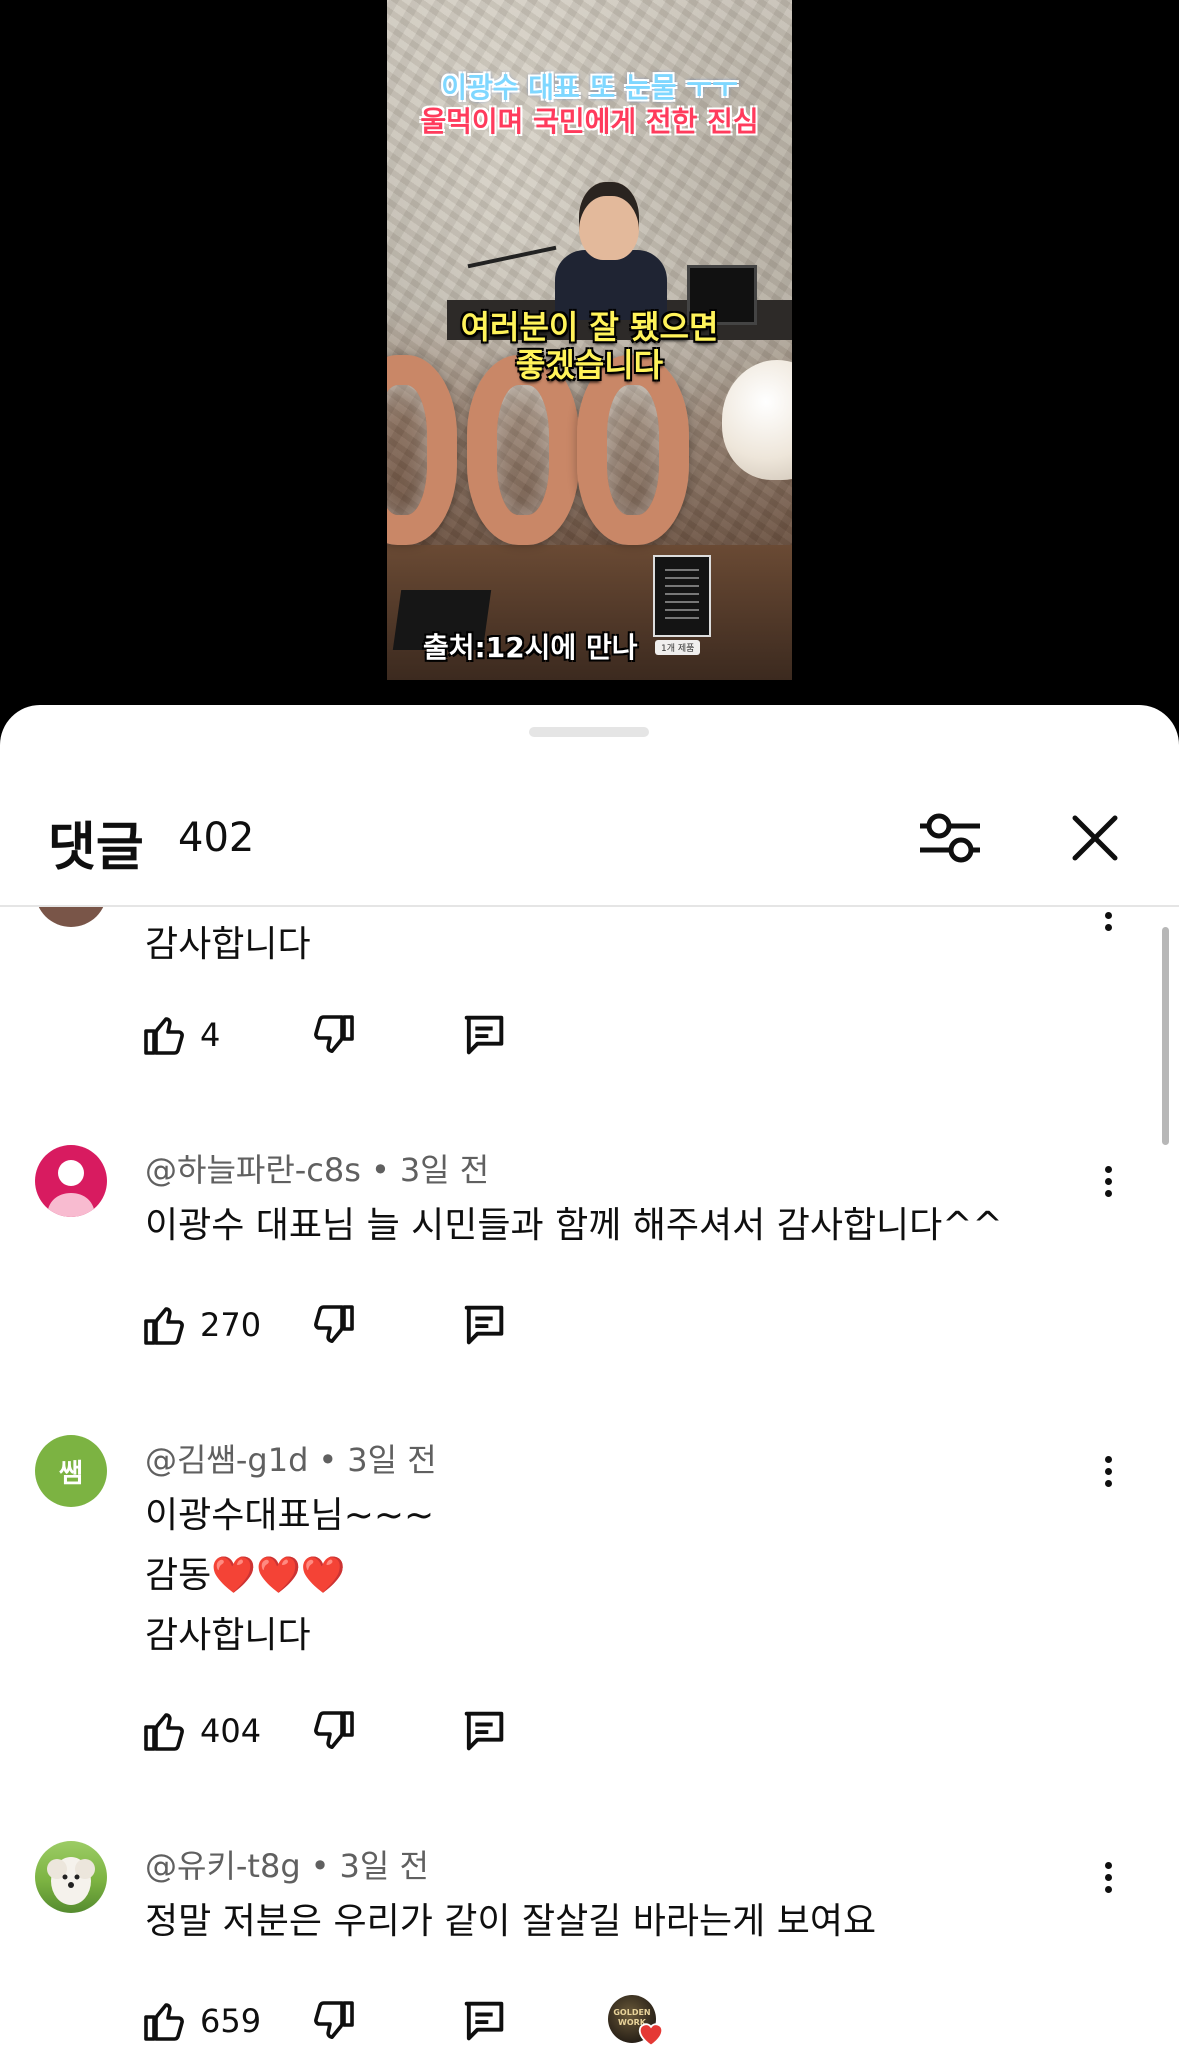  What do you see at coordinates (590, 1035) in the screenshot?
I see `comment-actions: 4` at bounding box center [590, 1035].